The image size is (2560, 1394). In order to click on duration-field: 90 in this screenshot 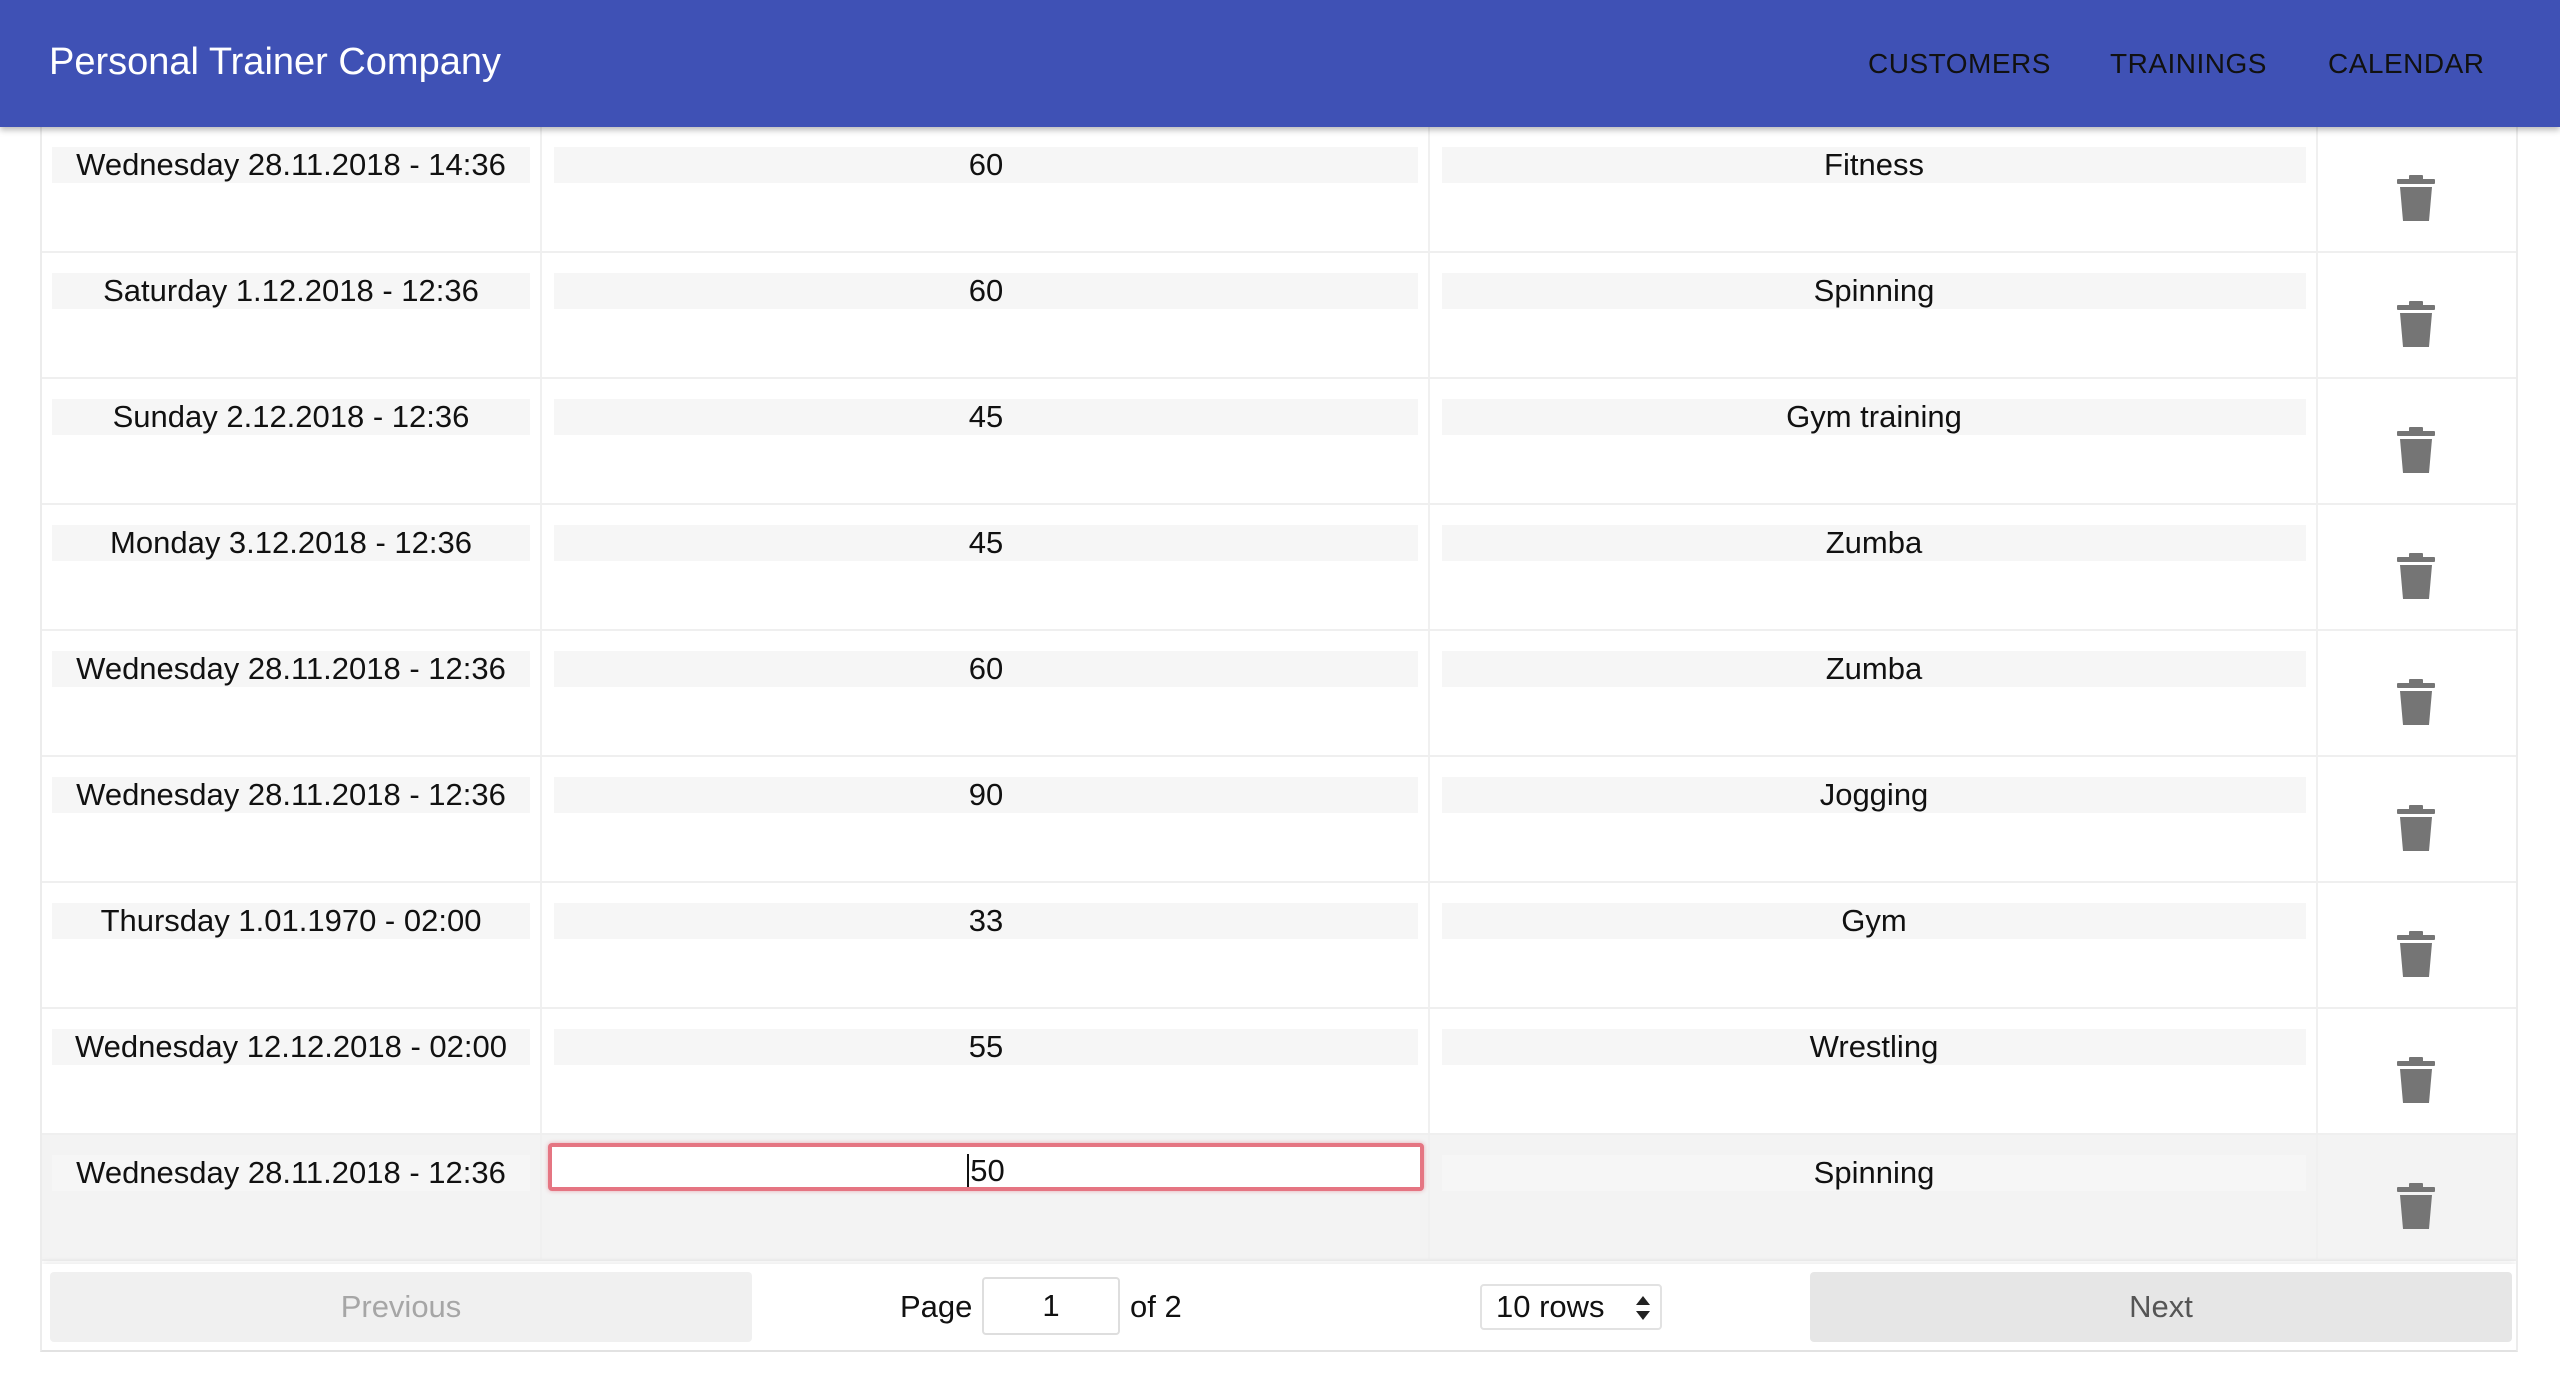, I will do `click(986, 795)`.